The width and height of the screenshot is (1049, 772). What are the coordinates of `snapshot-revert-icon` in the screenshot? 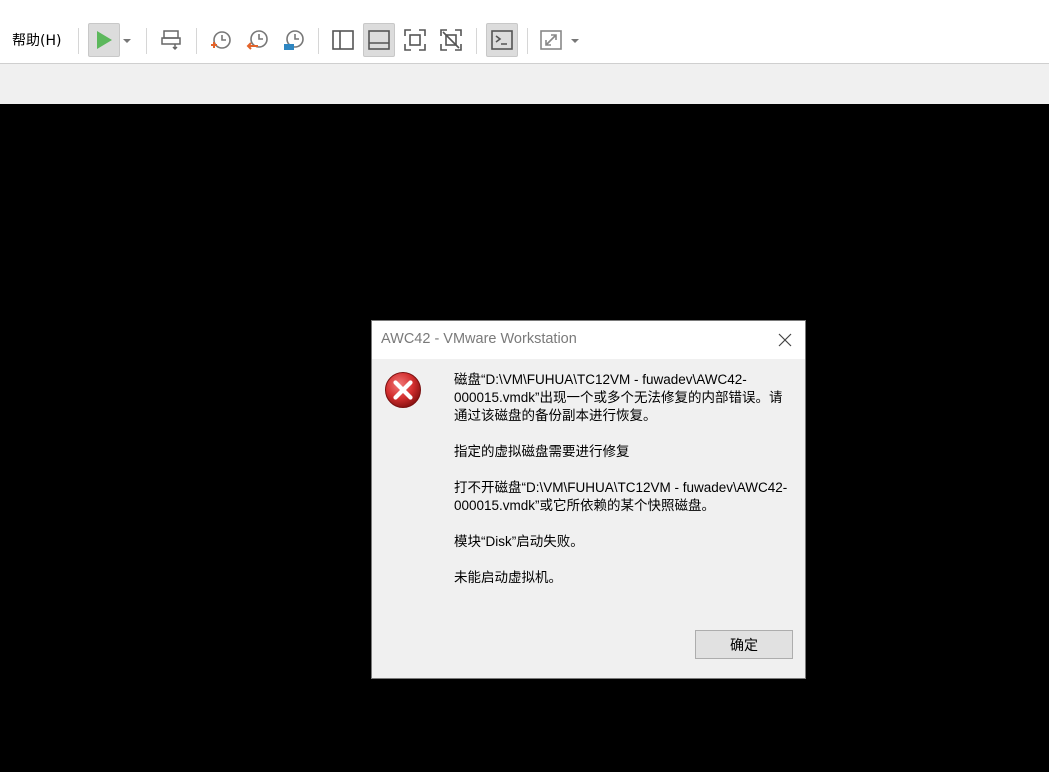 It's located at (257, 40).